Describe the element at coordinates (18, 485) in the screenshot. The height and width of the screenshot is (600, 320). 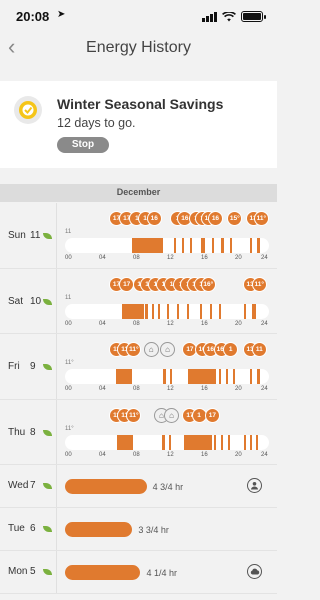
I see `day-name: Wed` at that location.